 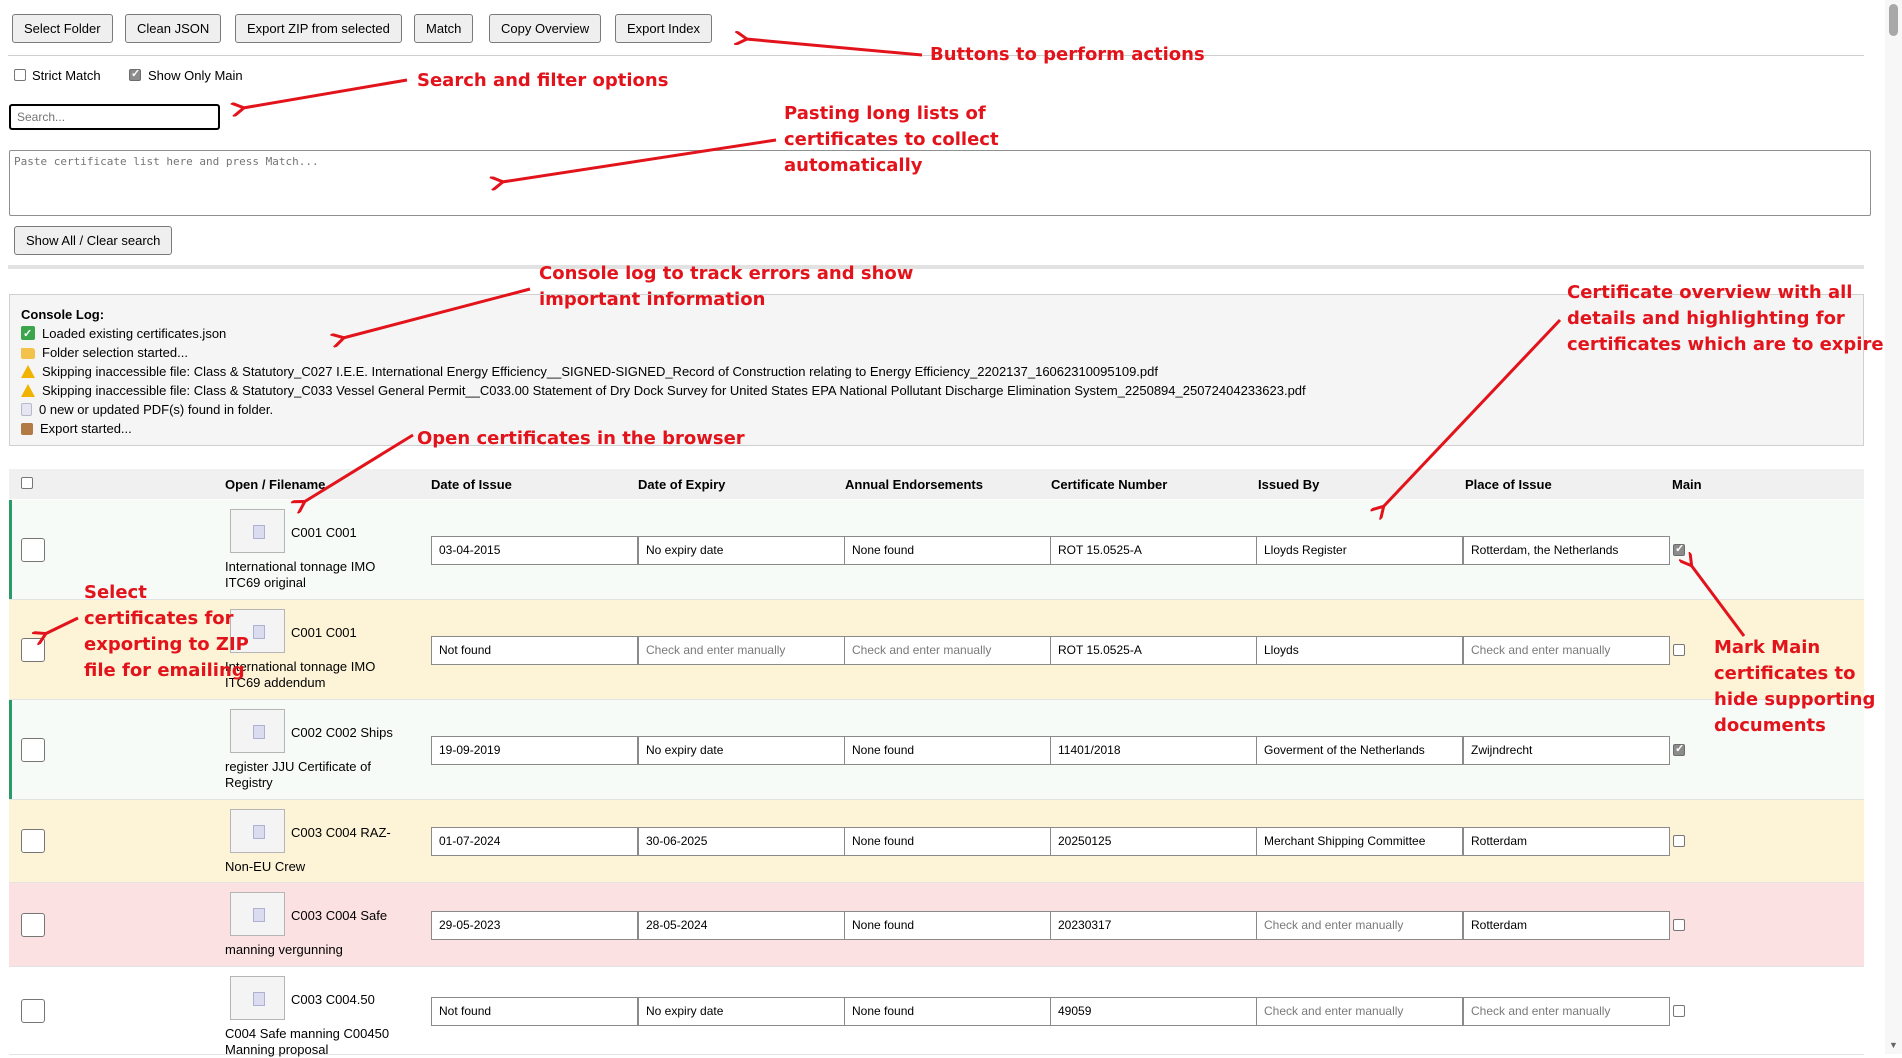 I want to click on select-all-checkbox, so click(x=27, y=483).